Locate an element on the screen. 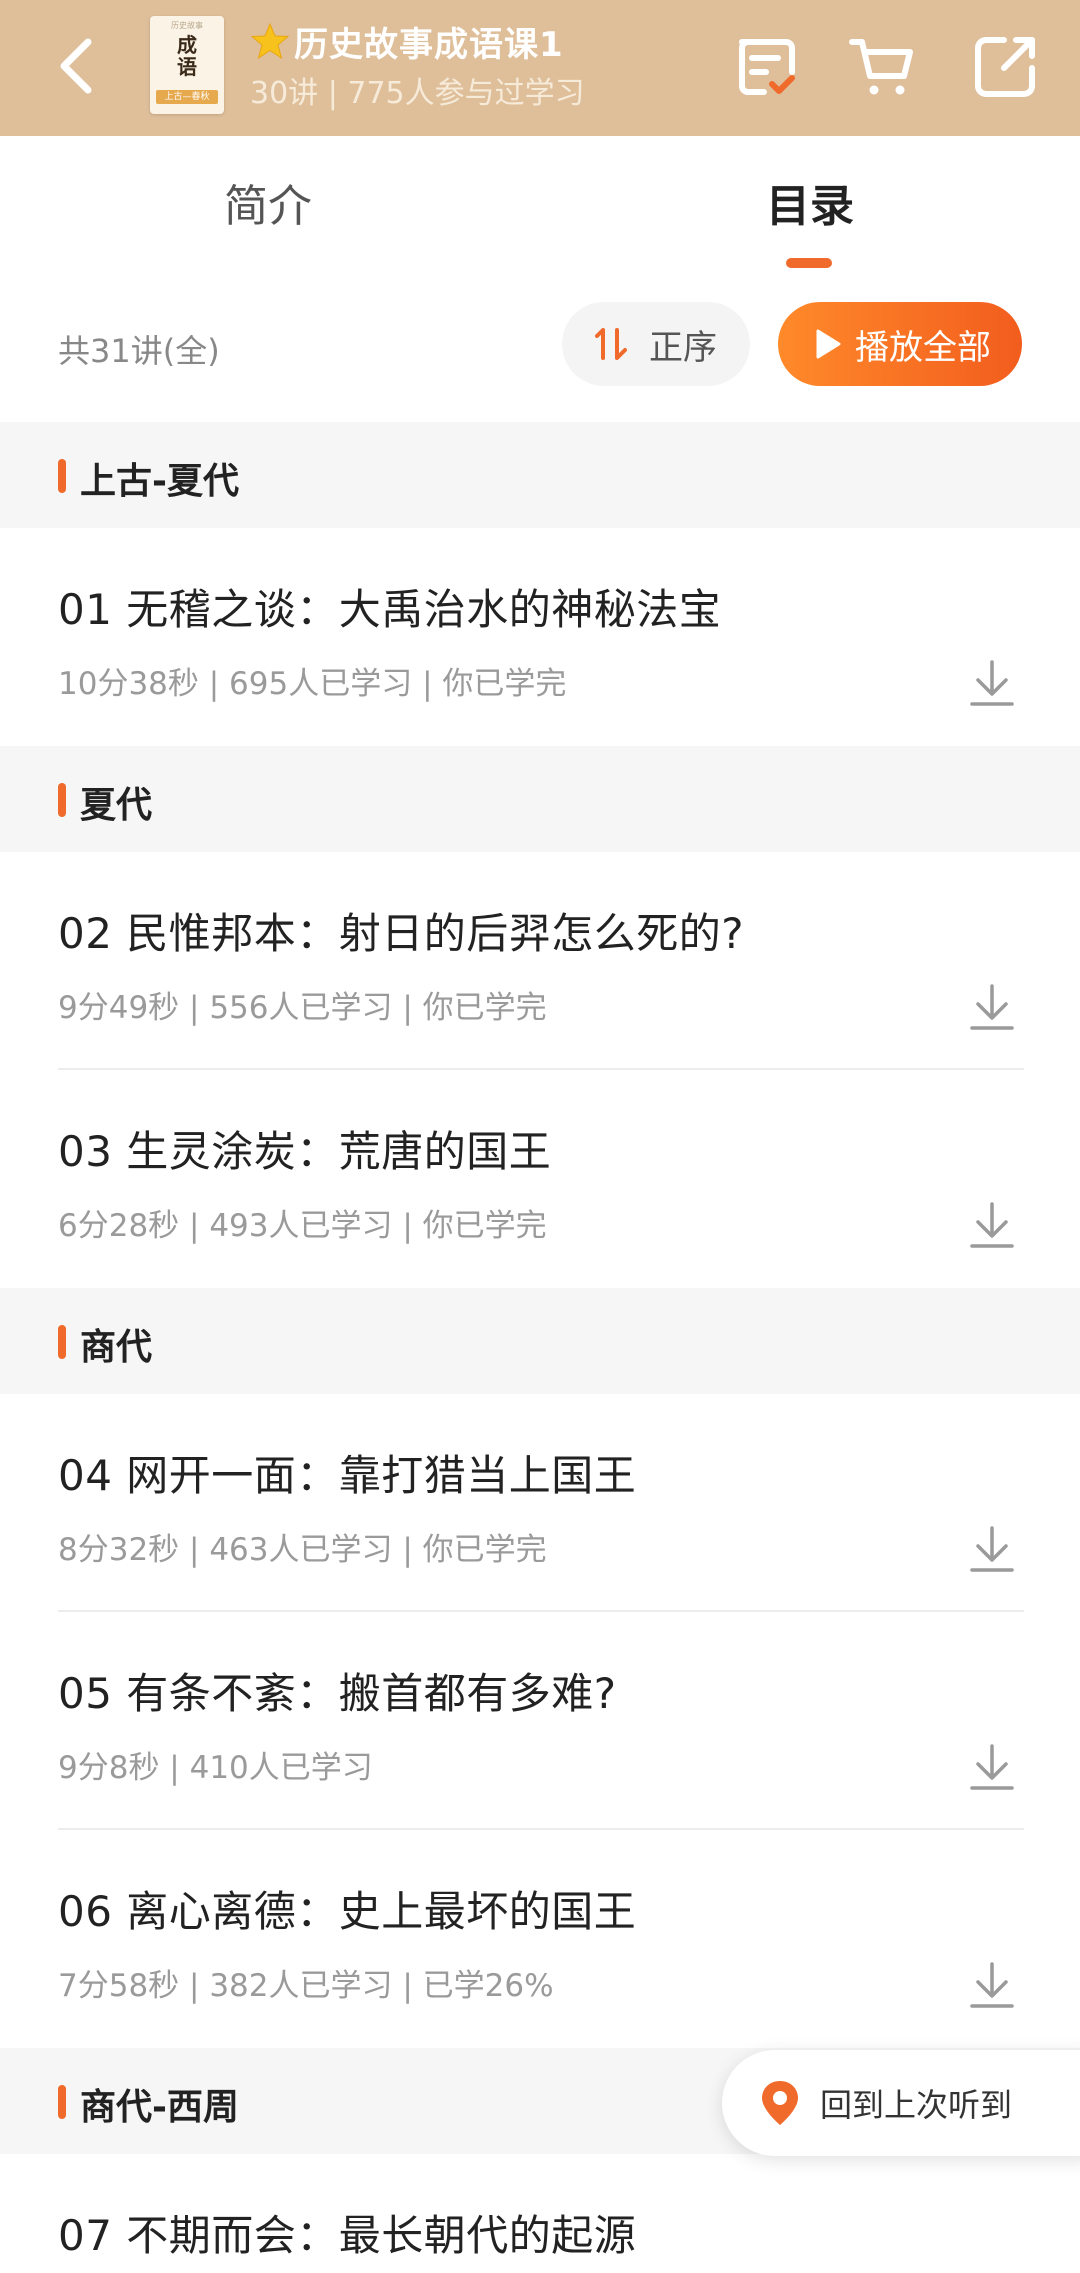 Image resolution: width=1080 pixels, height=2273 pixels. tab-intro: 简介 is located at coordinates (268, 202).